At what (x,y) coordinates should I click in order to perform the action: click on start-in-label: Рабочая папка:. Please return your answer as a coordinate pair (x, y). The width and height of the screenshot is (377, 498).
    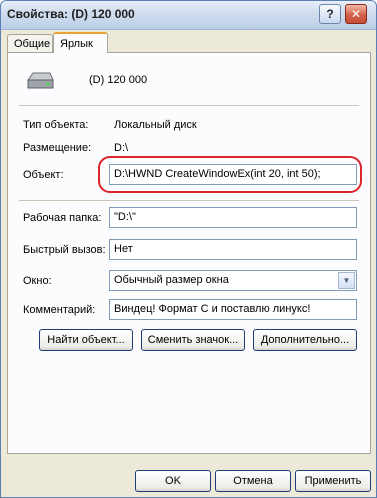
    Looking at the image, I should click on (62, 218).